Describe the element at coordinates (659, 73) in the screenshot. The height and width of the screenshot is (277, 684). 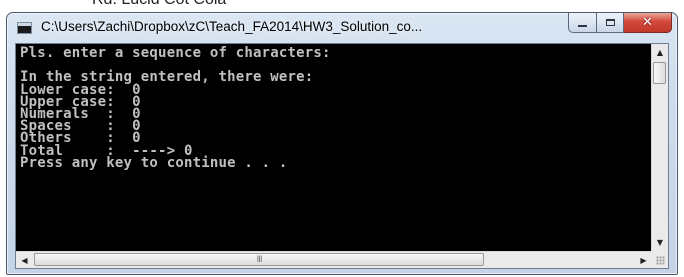
I see `vertical-scroll-thumb` at that location.